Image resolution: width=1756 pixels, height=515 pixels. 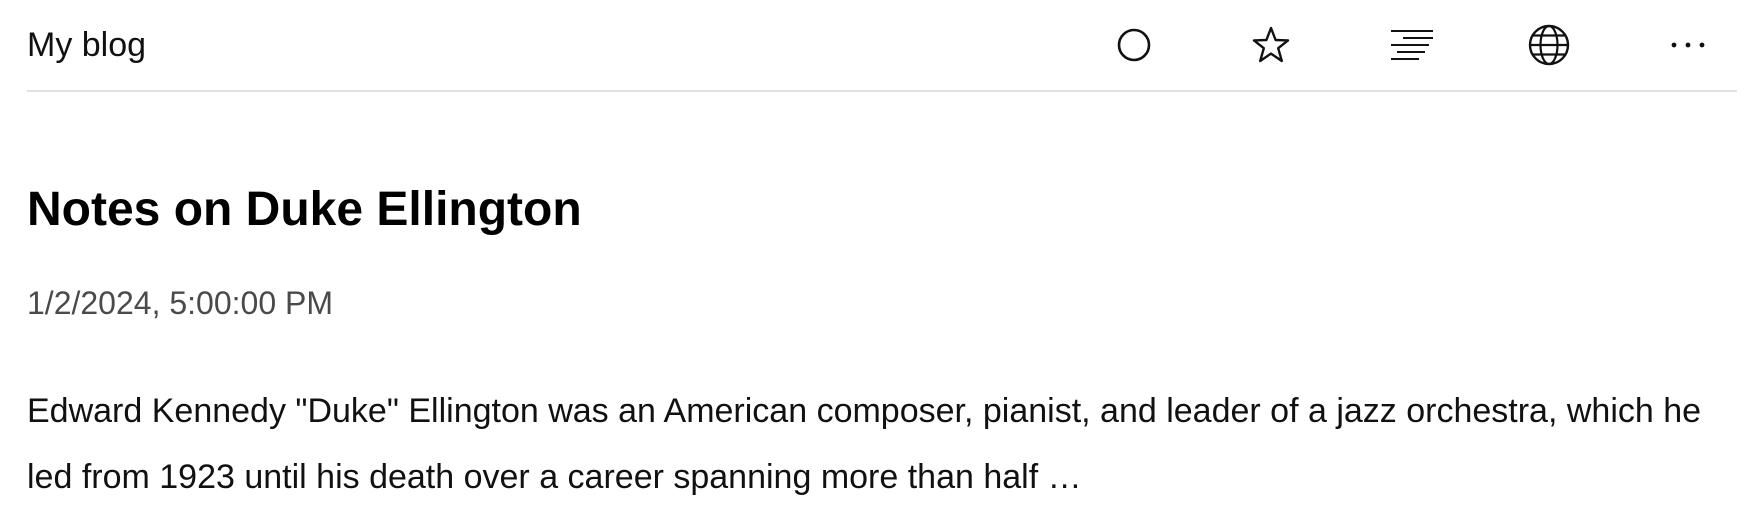 I want to click on circle-button, so click(x=1134, y=45).